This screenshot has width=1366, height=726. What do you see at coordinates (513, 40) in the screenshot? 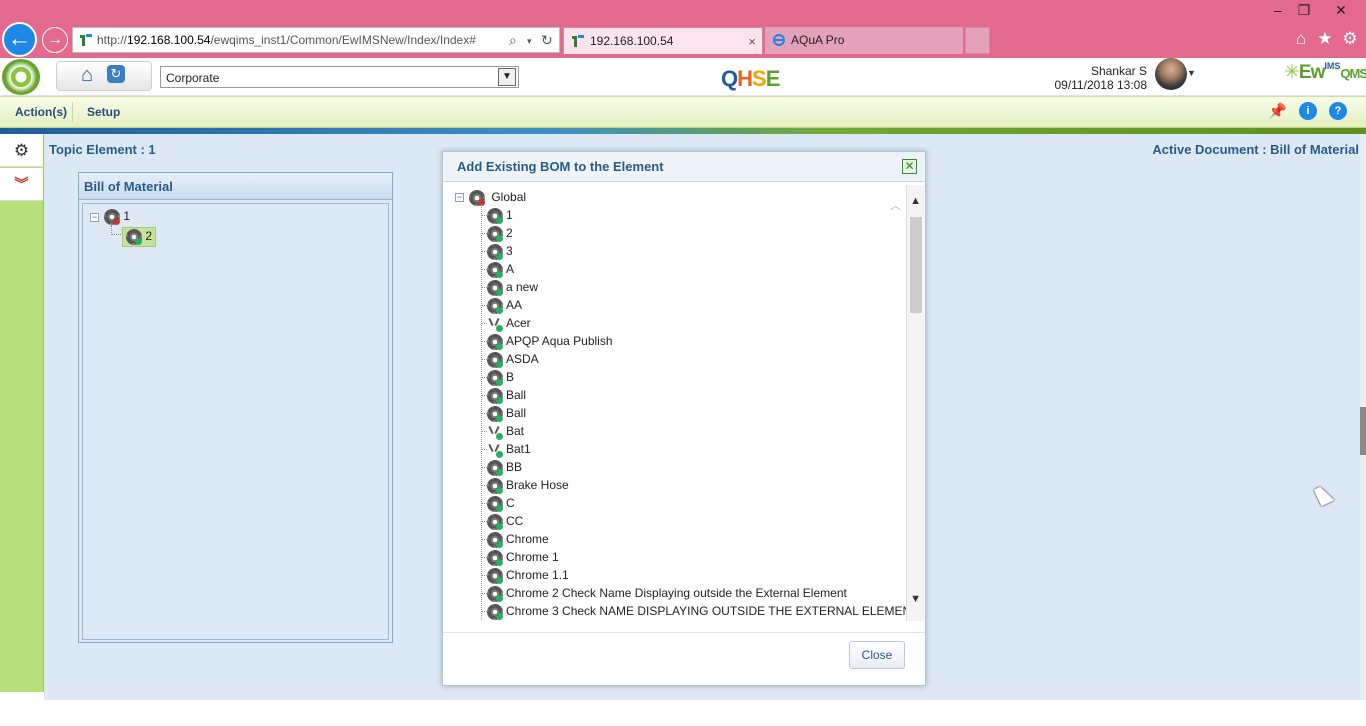
I see `search-icon: ⌕` at bounding box center [513, 40].